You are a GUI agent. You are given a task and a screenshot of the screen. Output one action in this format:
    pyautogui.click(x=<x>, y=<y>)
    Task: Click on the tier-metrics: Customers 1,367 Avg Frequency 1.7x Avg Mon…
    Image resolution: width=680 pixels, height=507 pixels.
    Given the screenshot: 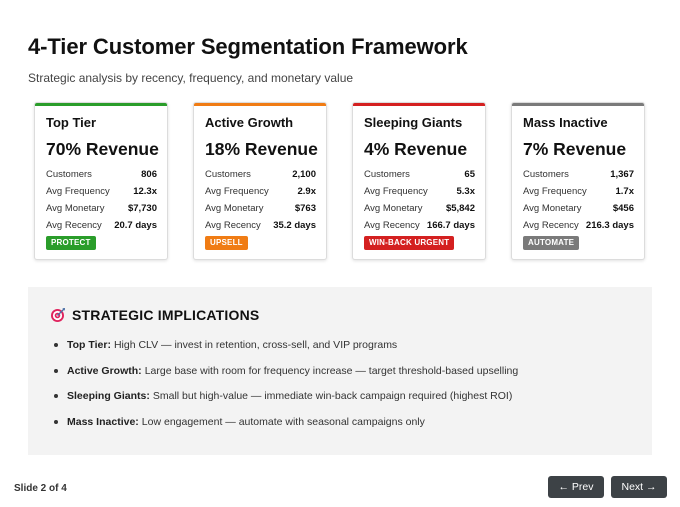 What is the action you would take?
    pyautogui.click(x=578, y=200)
    